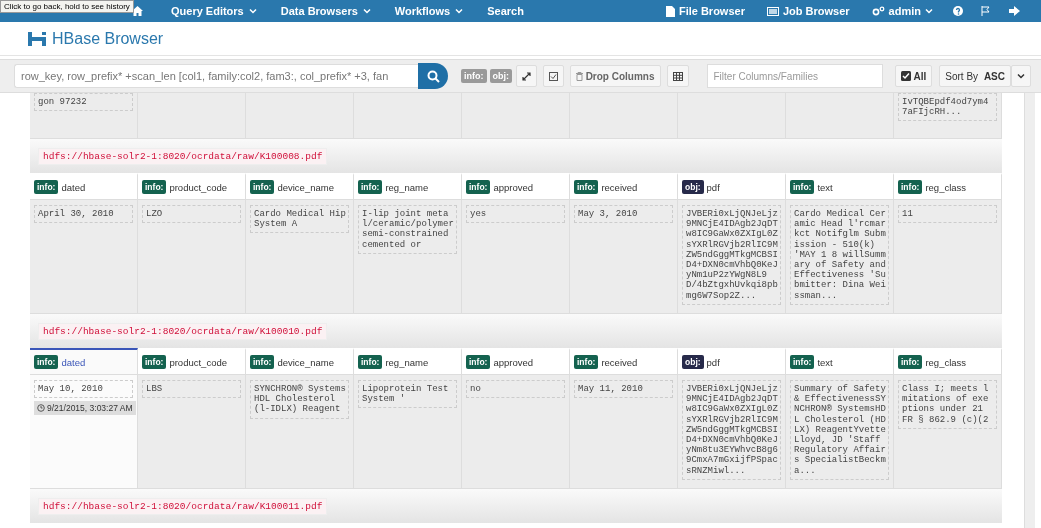 The image size is (1041, 528). What do you see at coordinates (325, 11) in the screenshot?
I see `nav-menu-item: Data Browsers` at bounding box center [325, 11].